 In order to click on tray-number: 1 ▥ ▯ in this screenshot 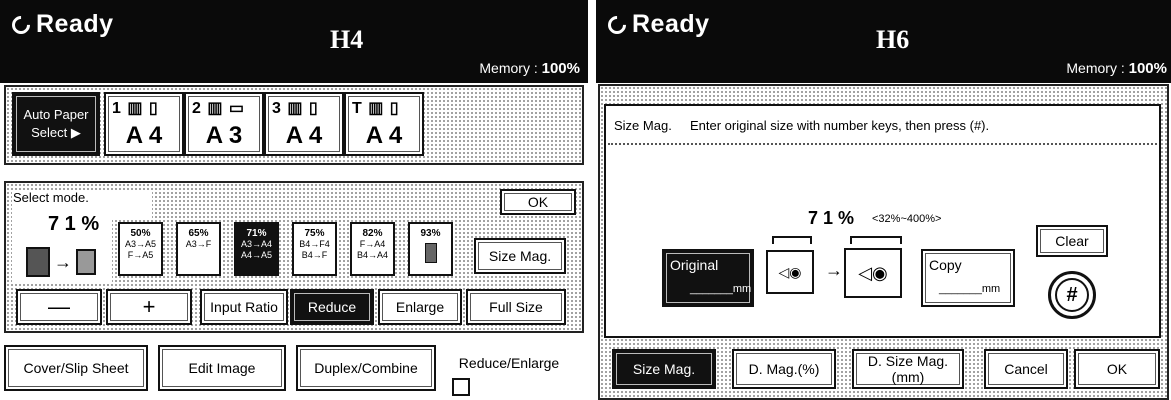, I will do `click(135, 108)`.